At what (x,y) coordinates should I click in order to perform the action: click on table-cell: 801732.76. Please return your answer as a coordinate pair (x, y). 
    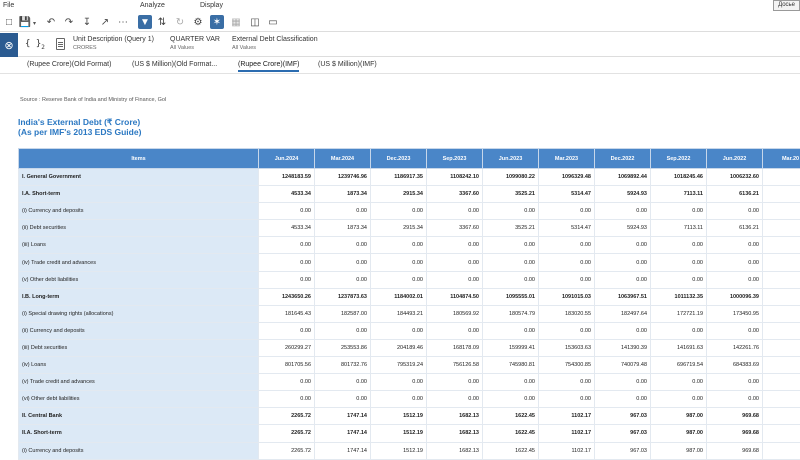
    Looking at the image, I should click on (342, 365).